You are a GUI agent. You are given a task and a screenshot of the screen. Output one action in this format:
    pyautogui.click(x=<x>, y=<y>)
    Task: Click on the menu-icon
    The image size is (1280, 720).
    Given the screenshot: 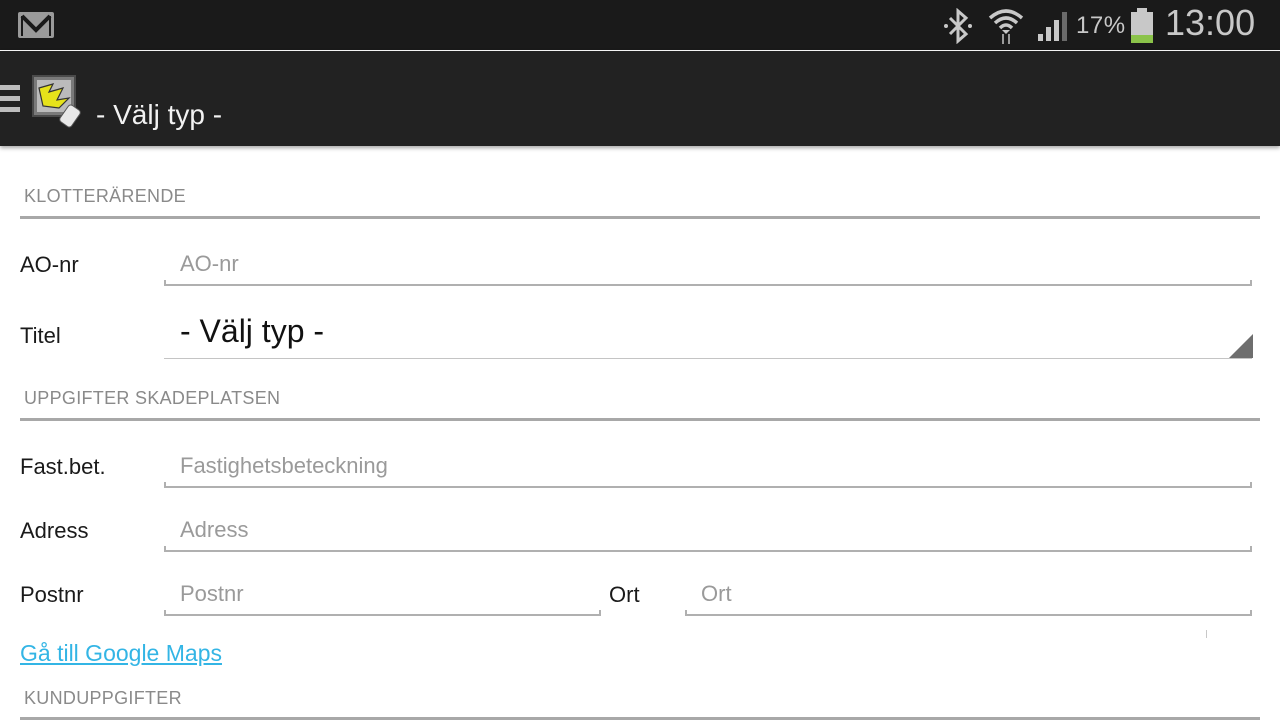 What is the action you would take?
    pyautogui.click(x=11, y=100)
    